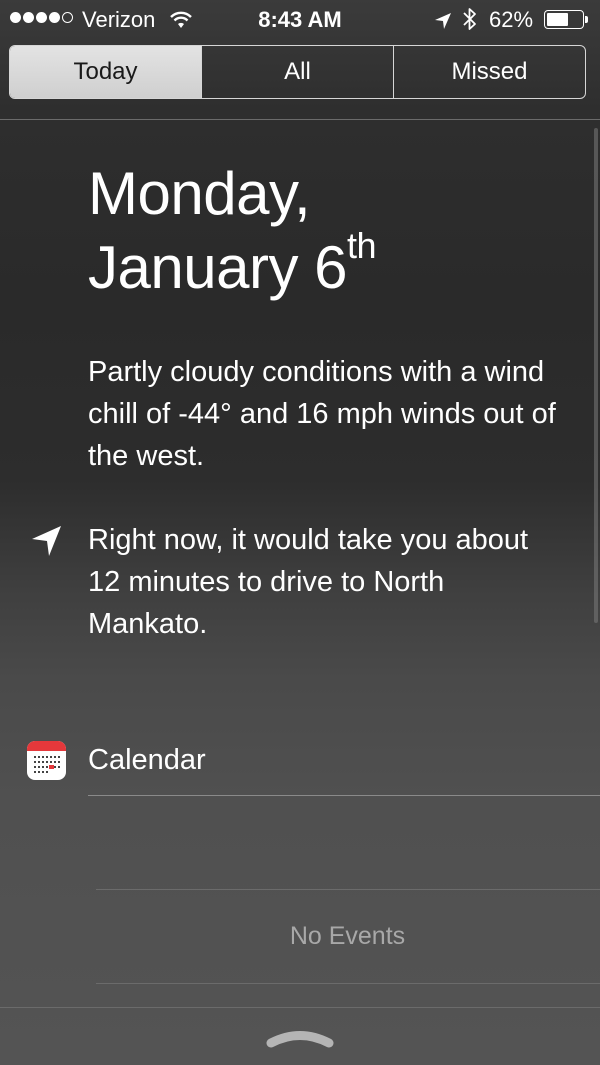 This screenshot has width=600, height=1065. Describe the element at coordinates (147, 760) in the screenshot. I see `calendar-section-title: Calendar` at that location.